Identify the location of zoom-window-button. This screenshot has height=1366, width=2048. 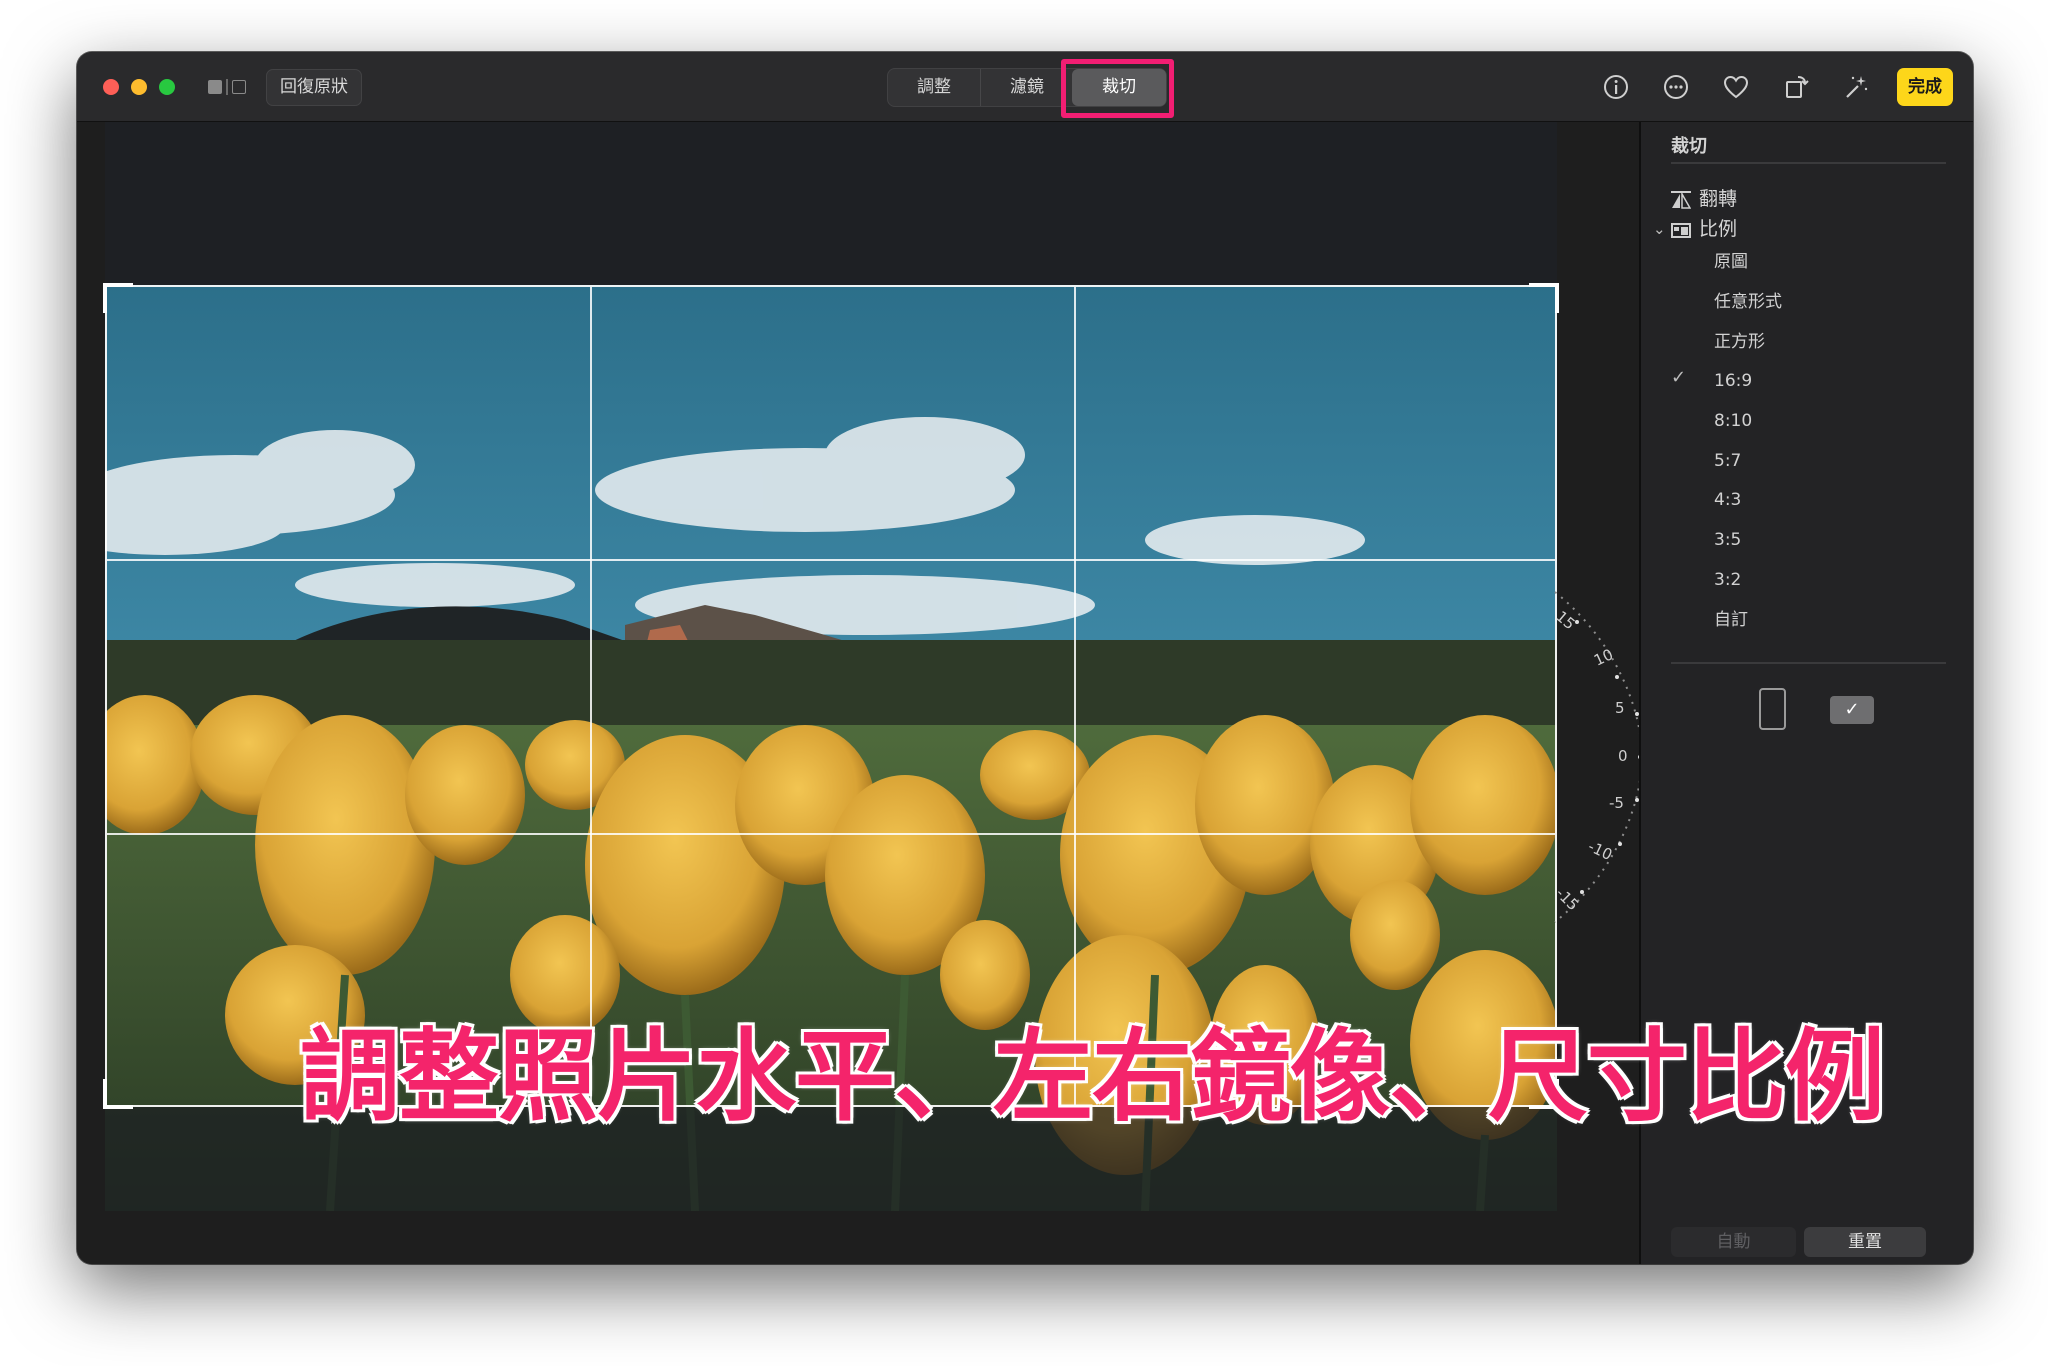
(167, 87).